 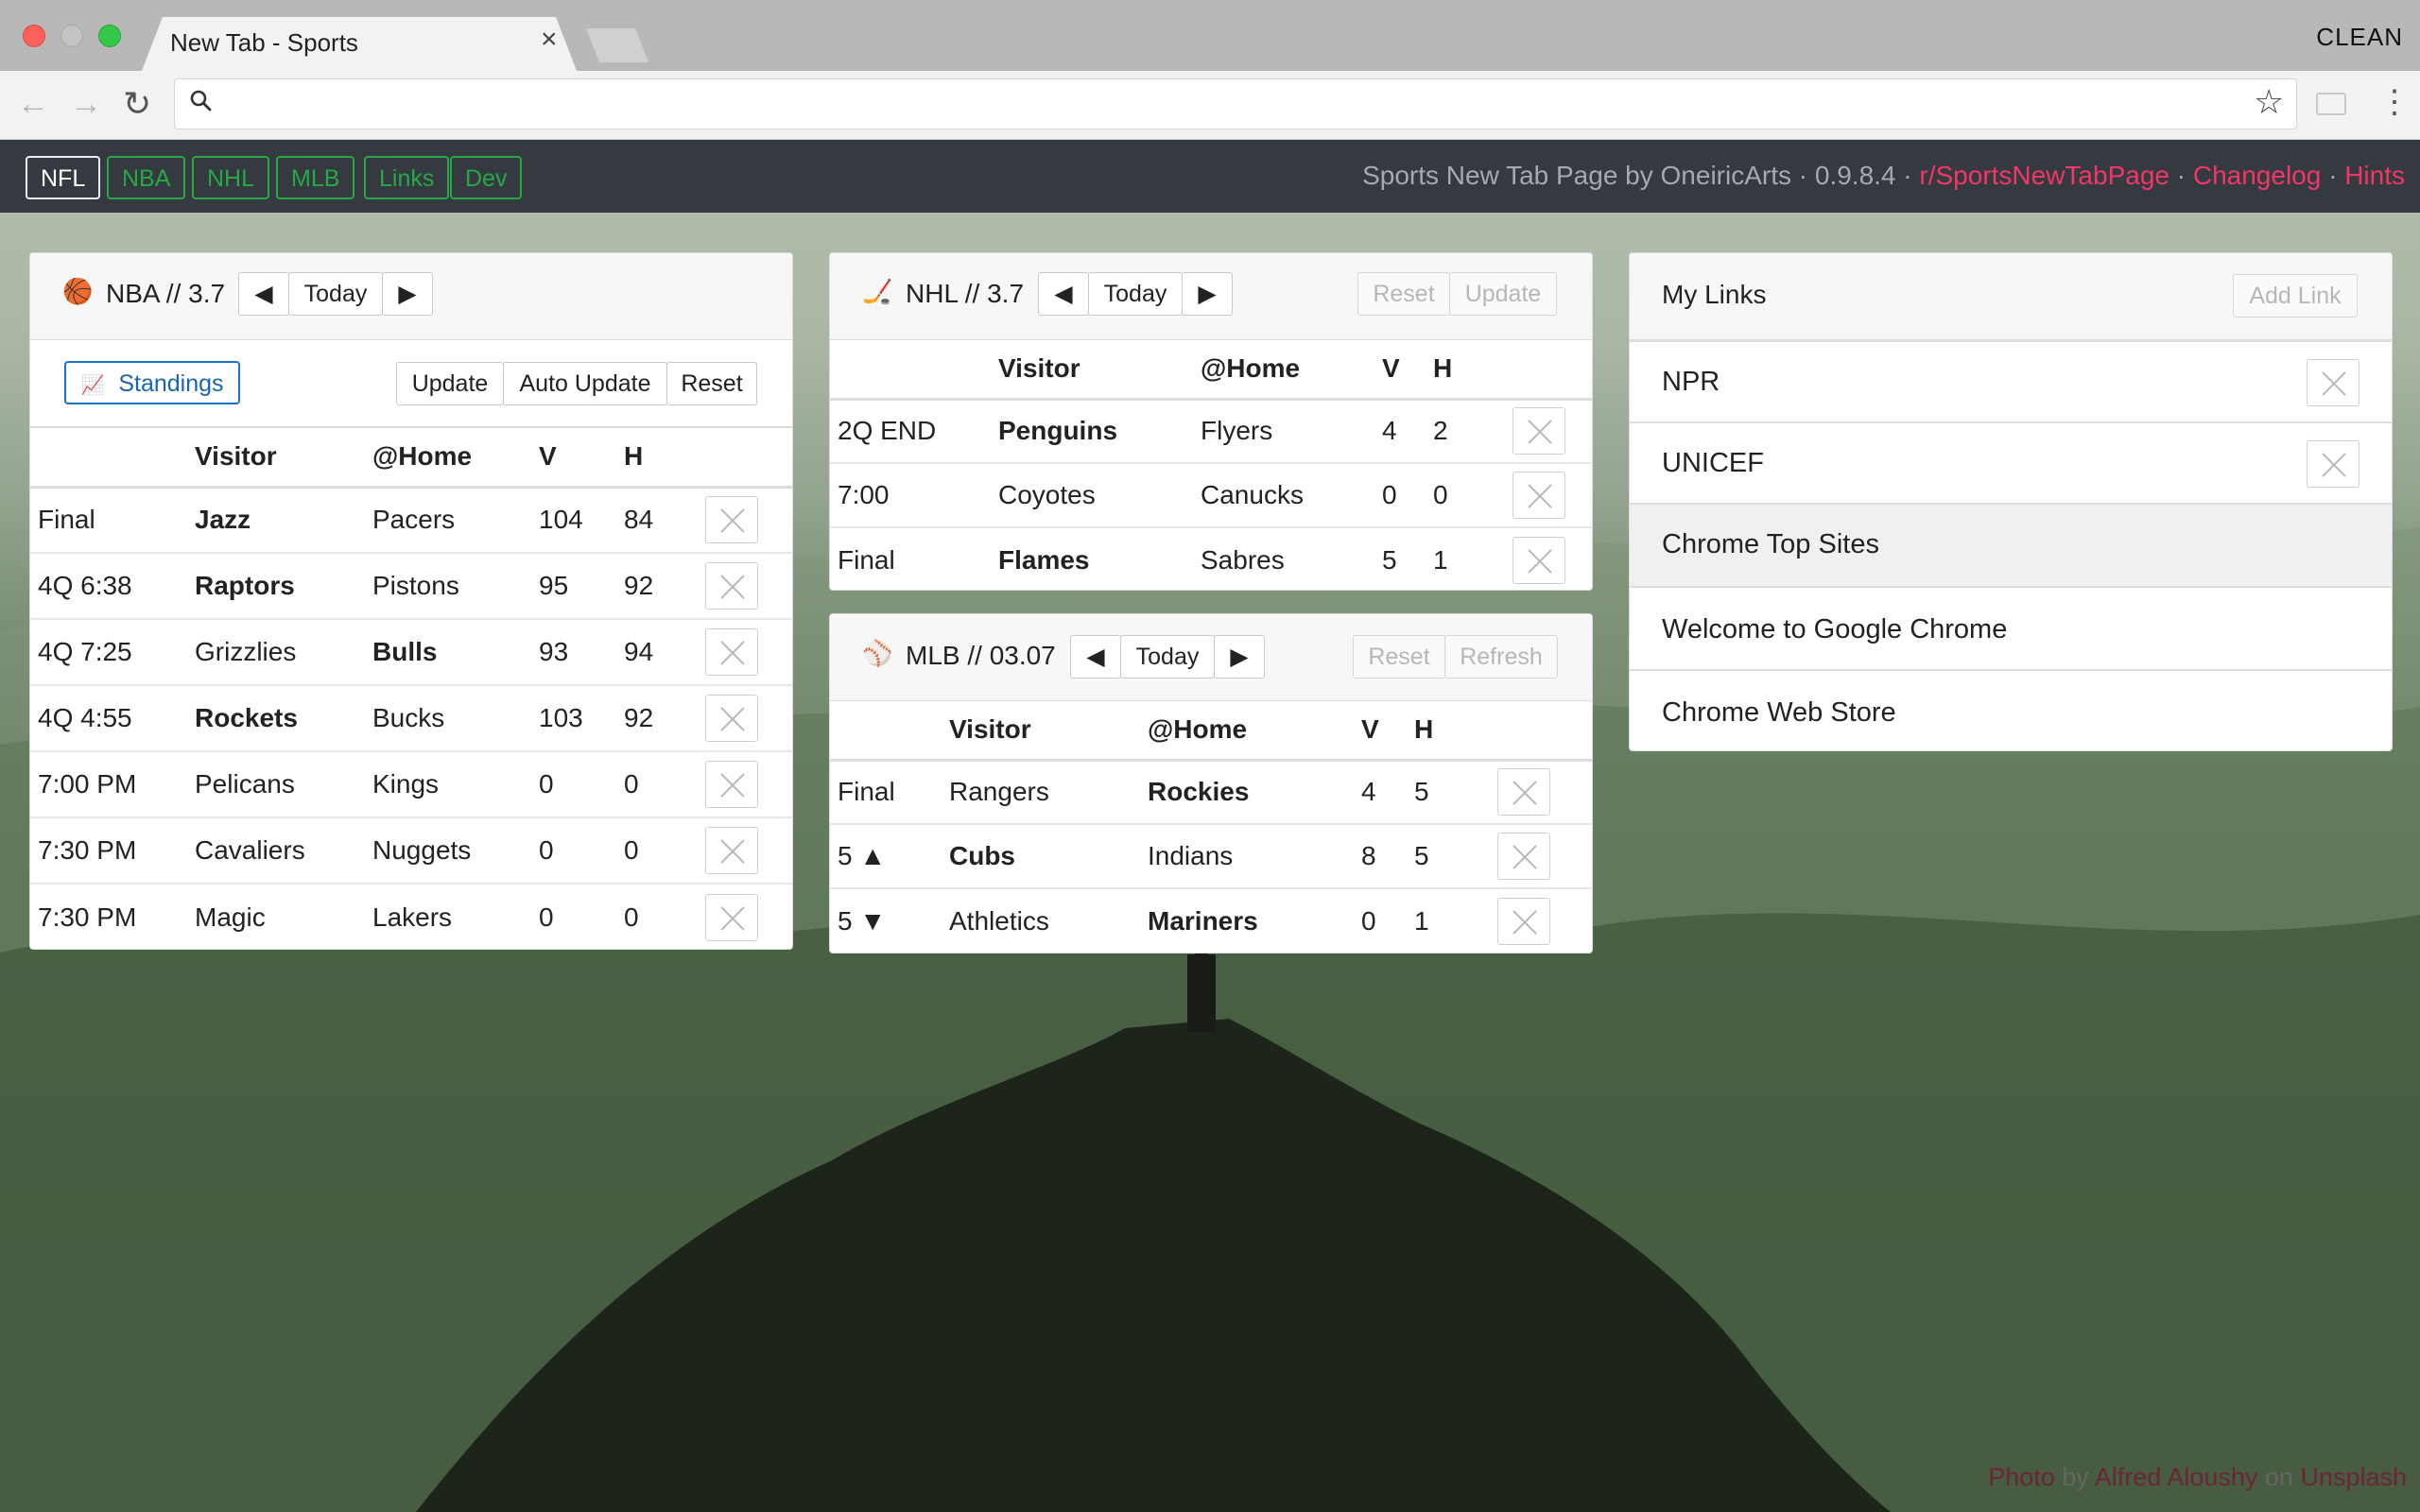 What do you see at coordinates (2021, 1477) in the screenshot?
I see `photo-link: Photo` at bounding box center [2021, 1477].